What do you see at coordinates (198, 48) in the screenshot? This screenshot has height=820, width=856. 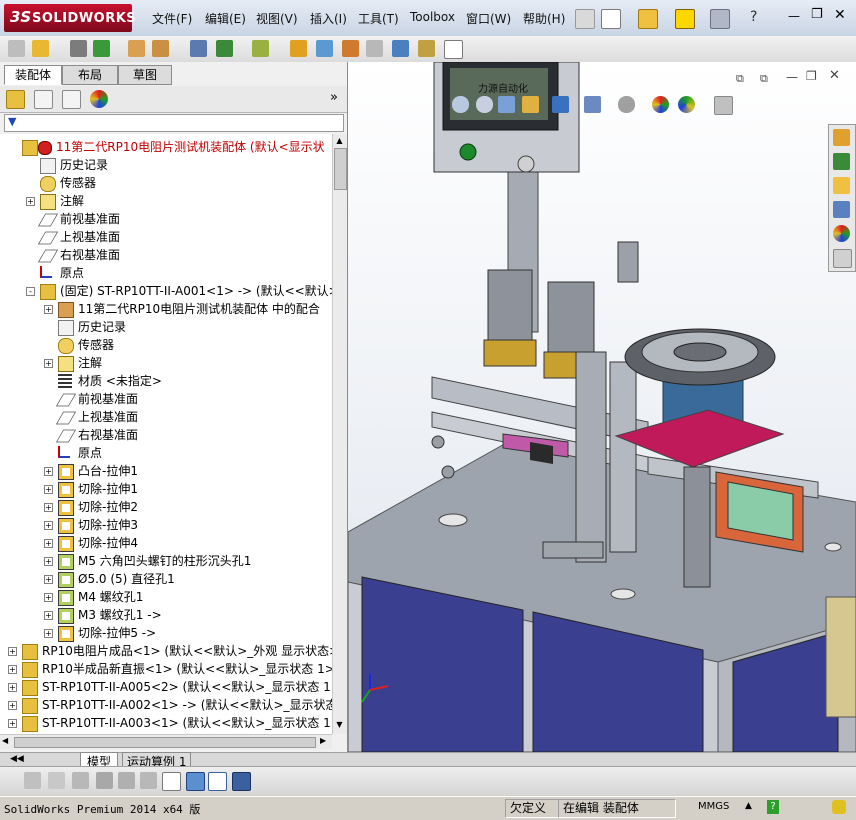 I see `show-hidden-icon` at bounding box center [198, 48].